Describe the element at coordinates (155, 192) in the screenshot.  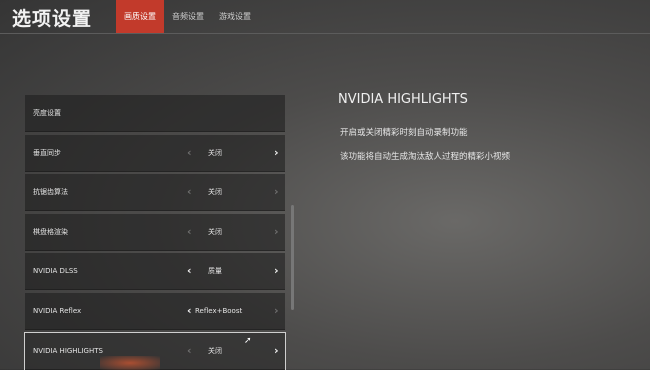
I see `setting-row-antialiasing: 抗锯齿算法 ‹ 关闭 ›` at that location.